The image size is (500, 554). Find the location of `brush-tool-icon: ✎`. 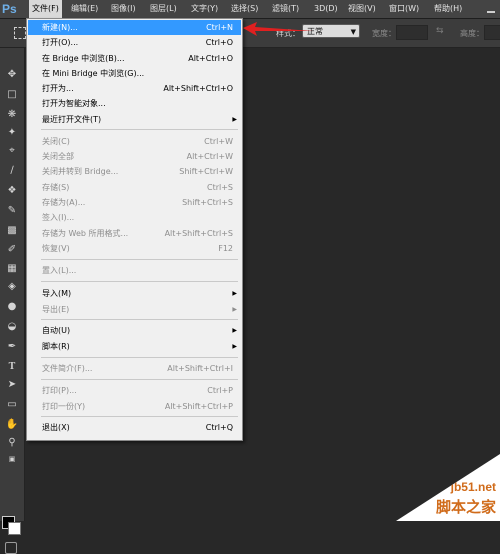

brush-tool-icon: ✎ is located at coordinates (12, 211).